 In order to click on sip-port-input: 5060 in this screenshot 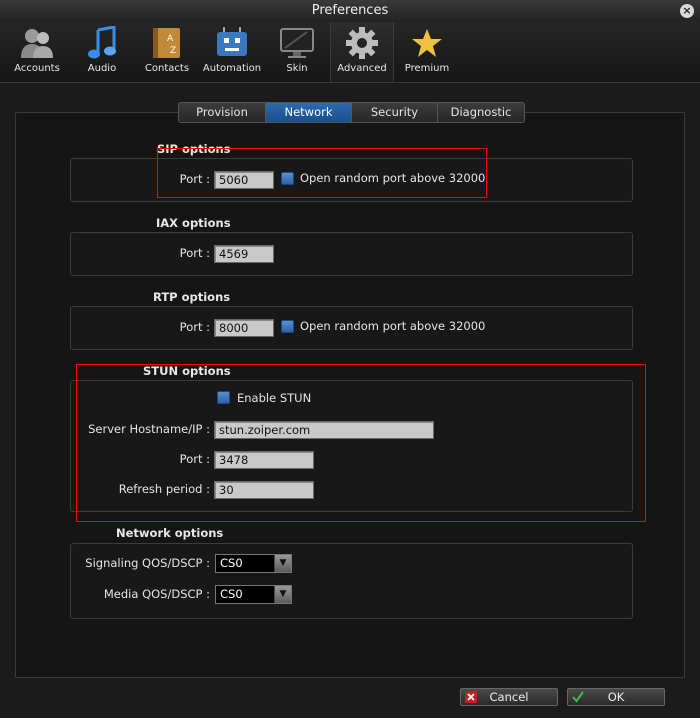, I will do `click(244, 180)`.